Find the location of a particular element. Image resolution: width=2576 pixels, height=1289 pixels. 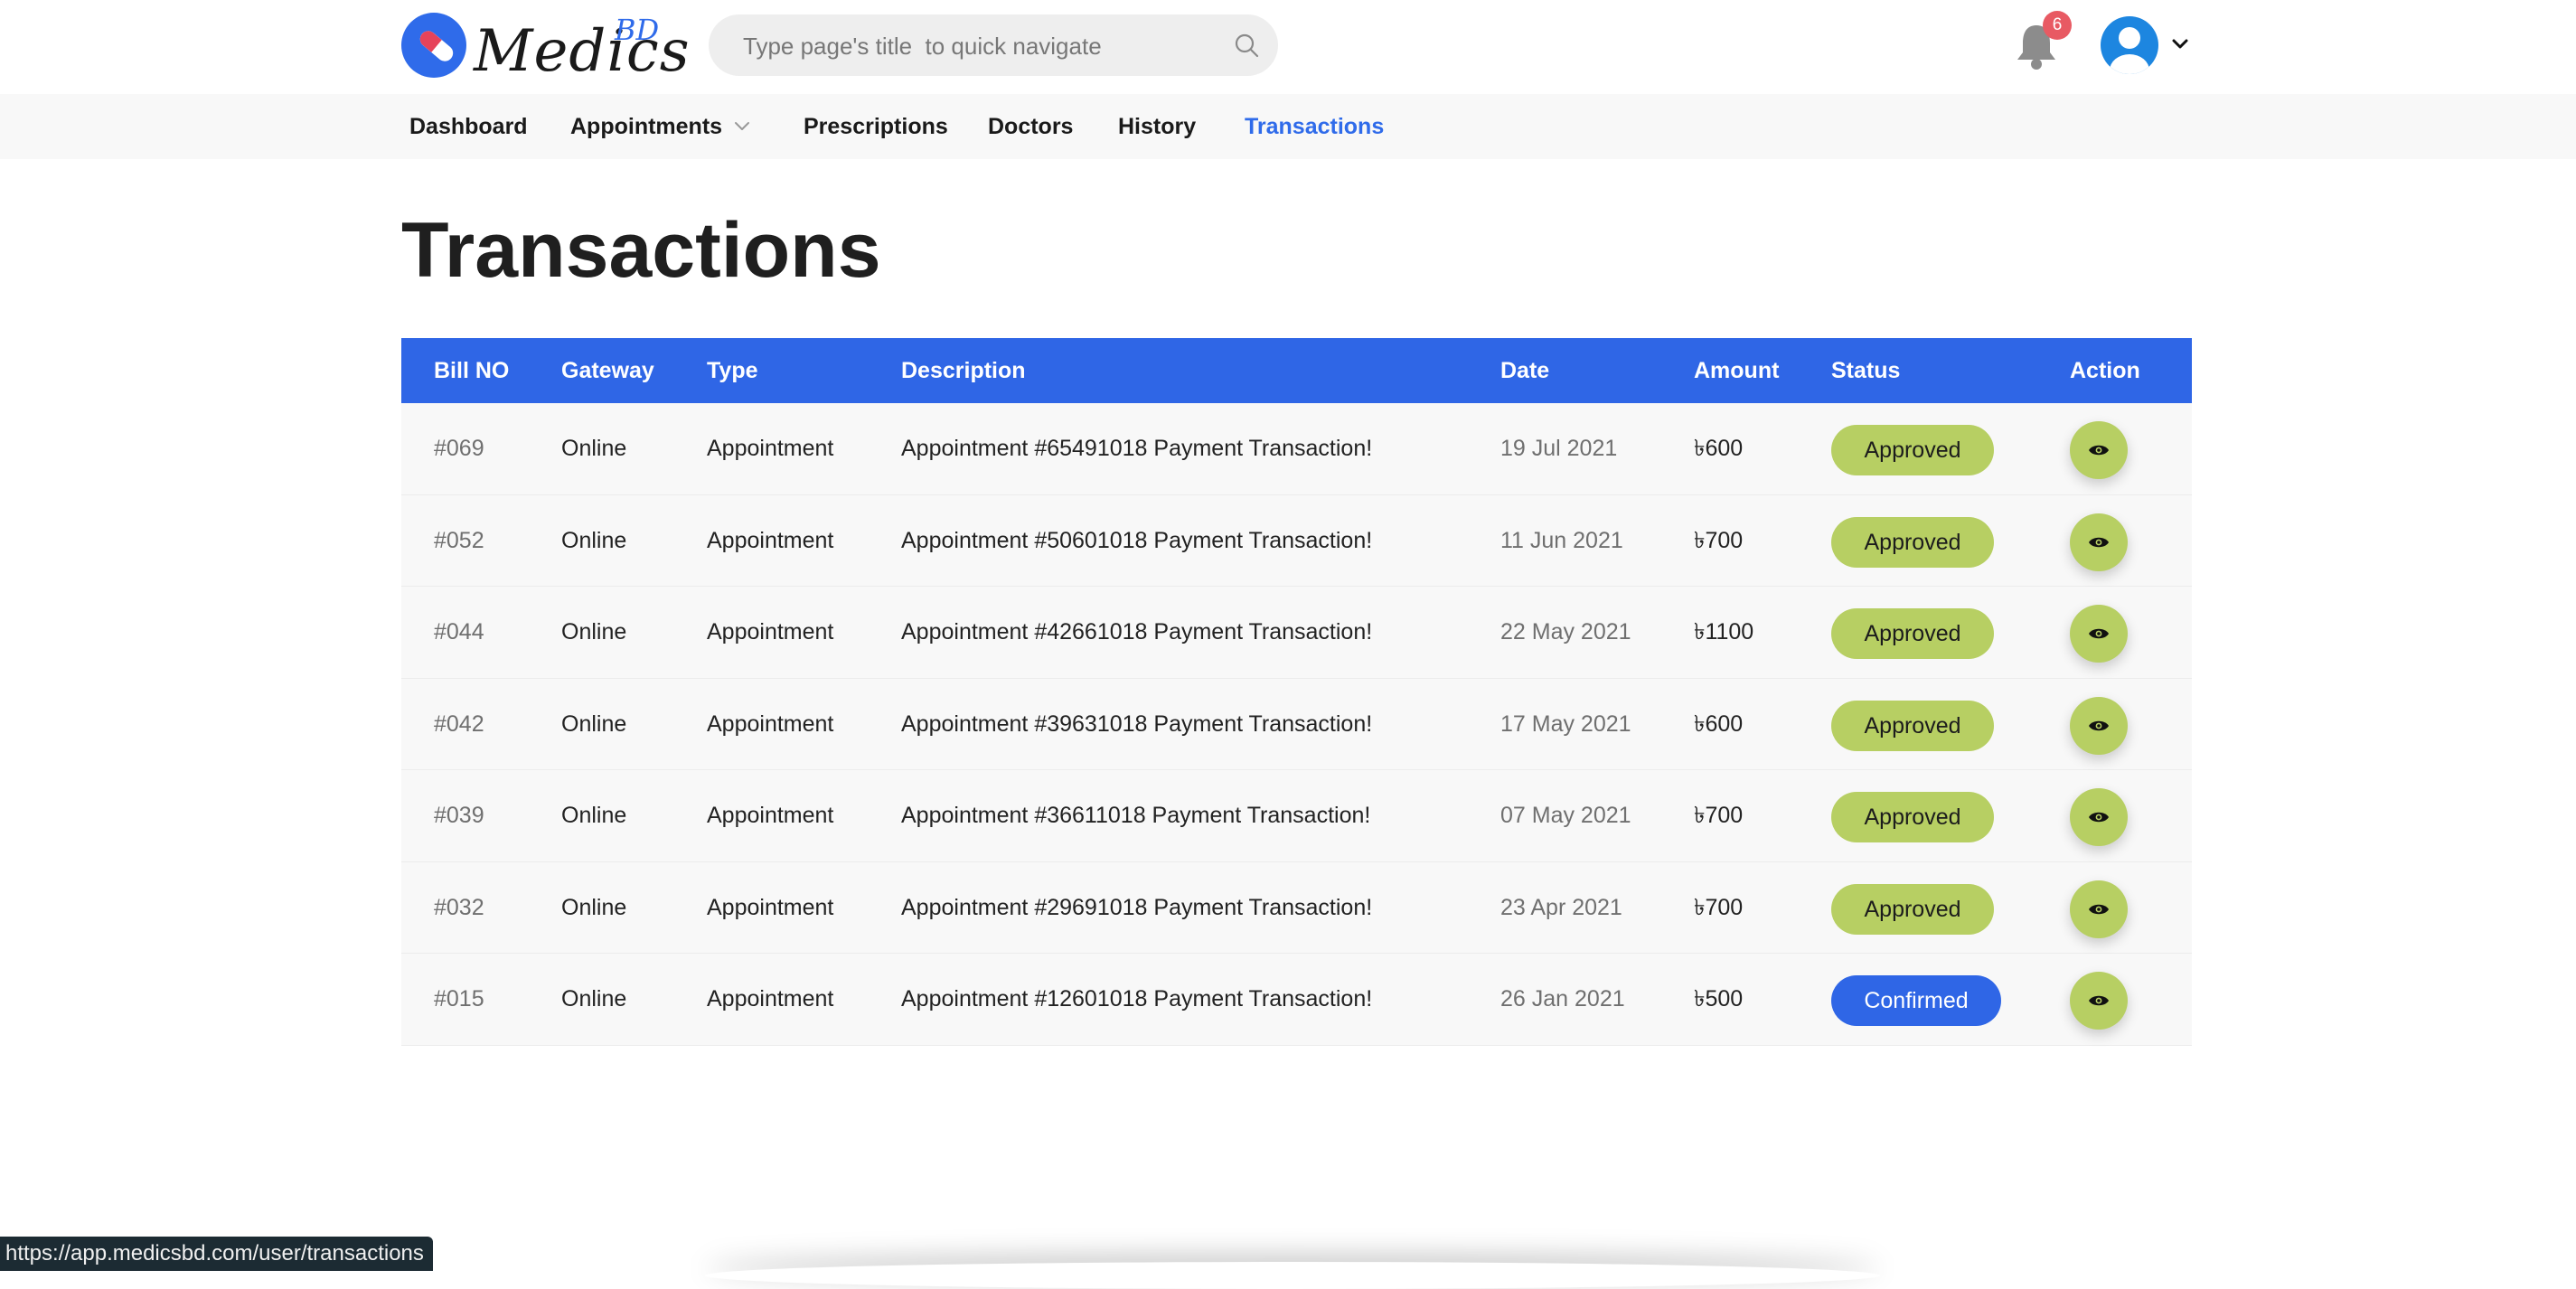

column-header-description: Description is located at coordinates (963, 370).